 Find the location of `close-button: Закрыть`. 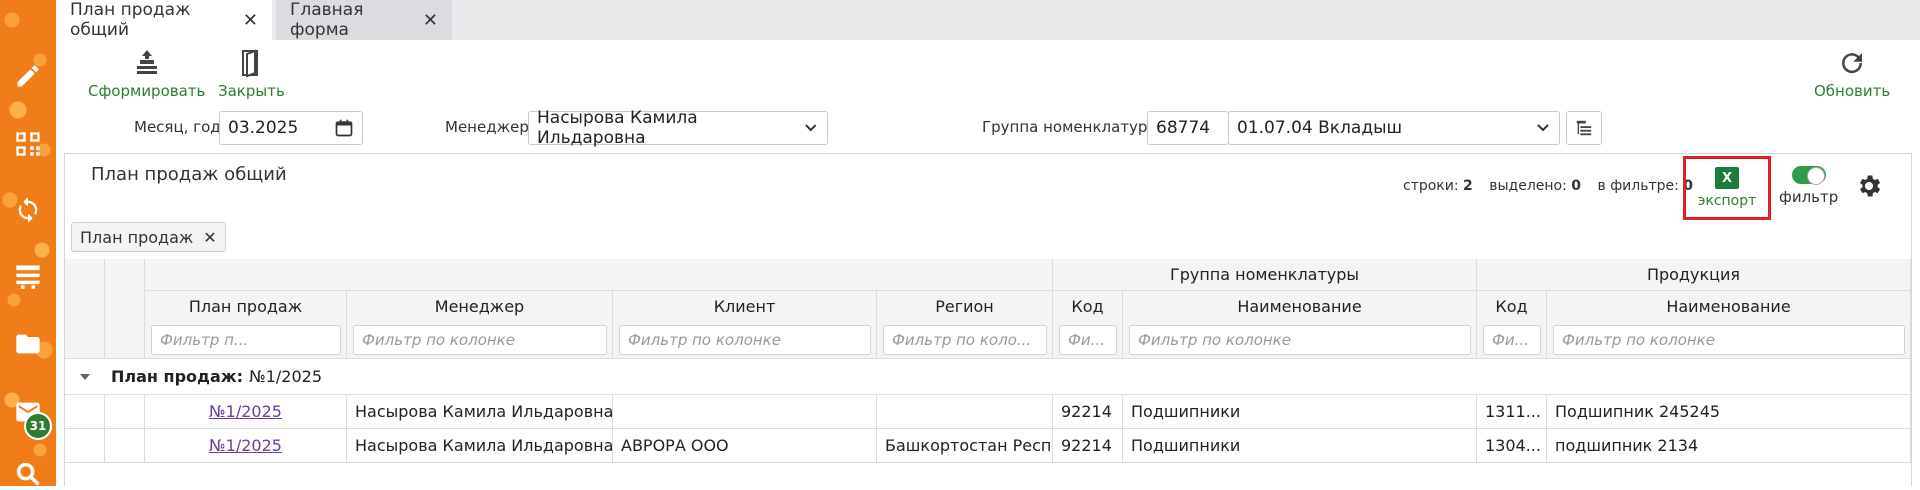

close-button: Закрыть is located at coordinates (251, 74).